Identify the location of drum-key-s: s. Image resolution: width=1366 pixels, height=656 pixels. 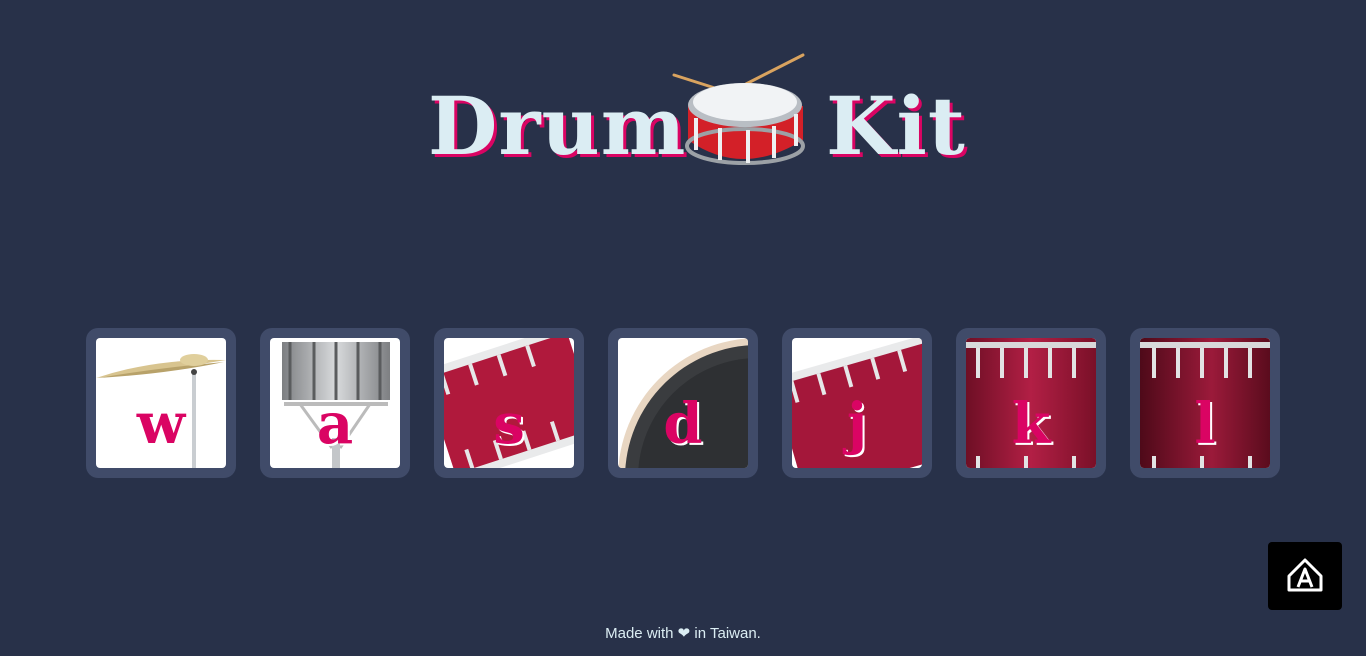
(509, 403).